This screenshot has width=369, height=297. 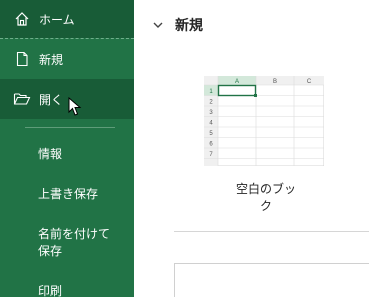 What do you see at coordinates (83, 194) in the screenshot?
I see `sidebar-item-save: 上書き保存` at bounding box center [83, 194].